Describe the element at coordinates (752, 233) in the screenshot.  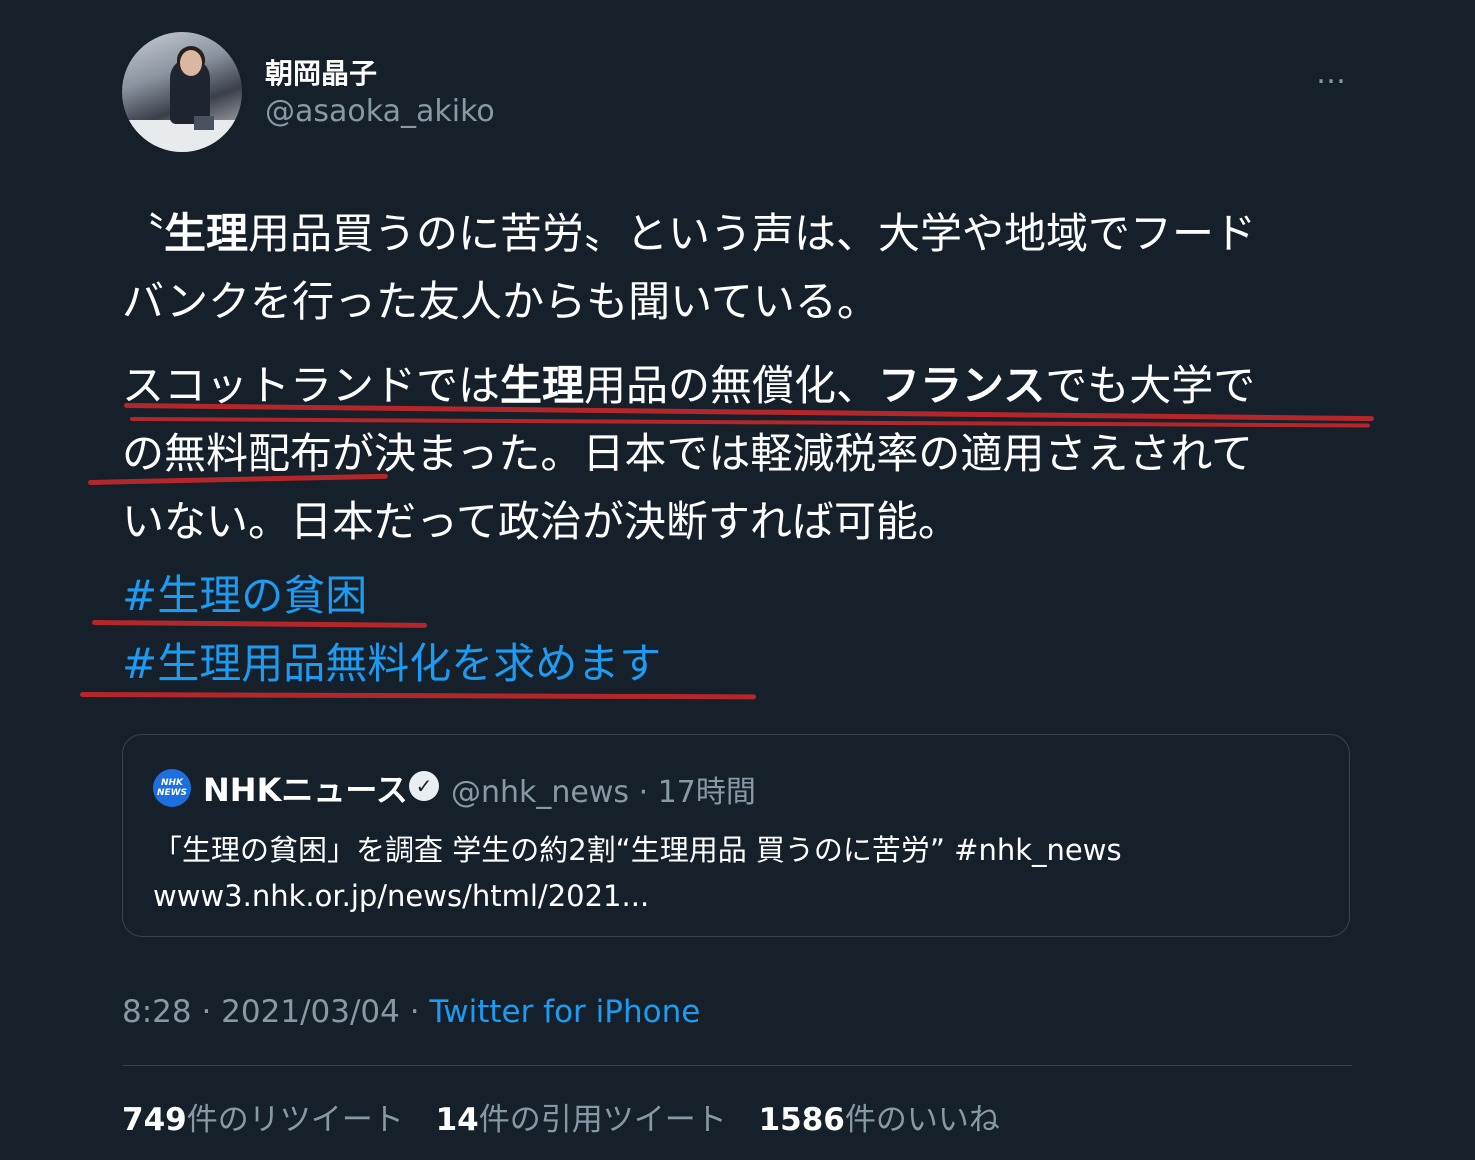
I see `tweet-text: 用品買うのに苦労〟という声は、大学や地域でフード` at that location.